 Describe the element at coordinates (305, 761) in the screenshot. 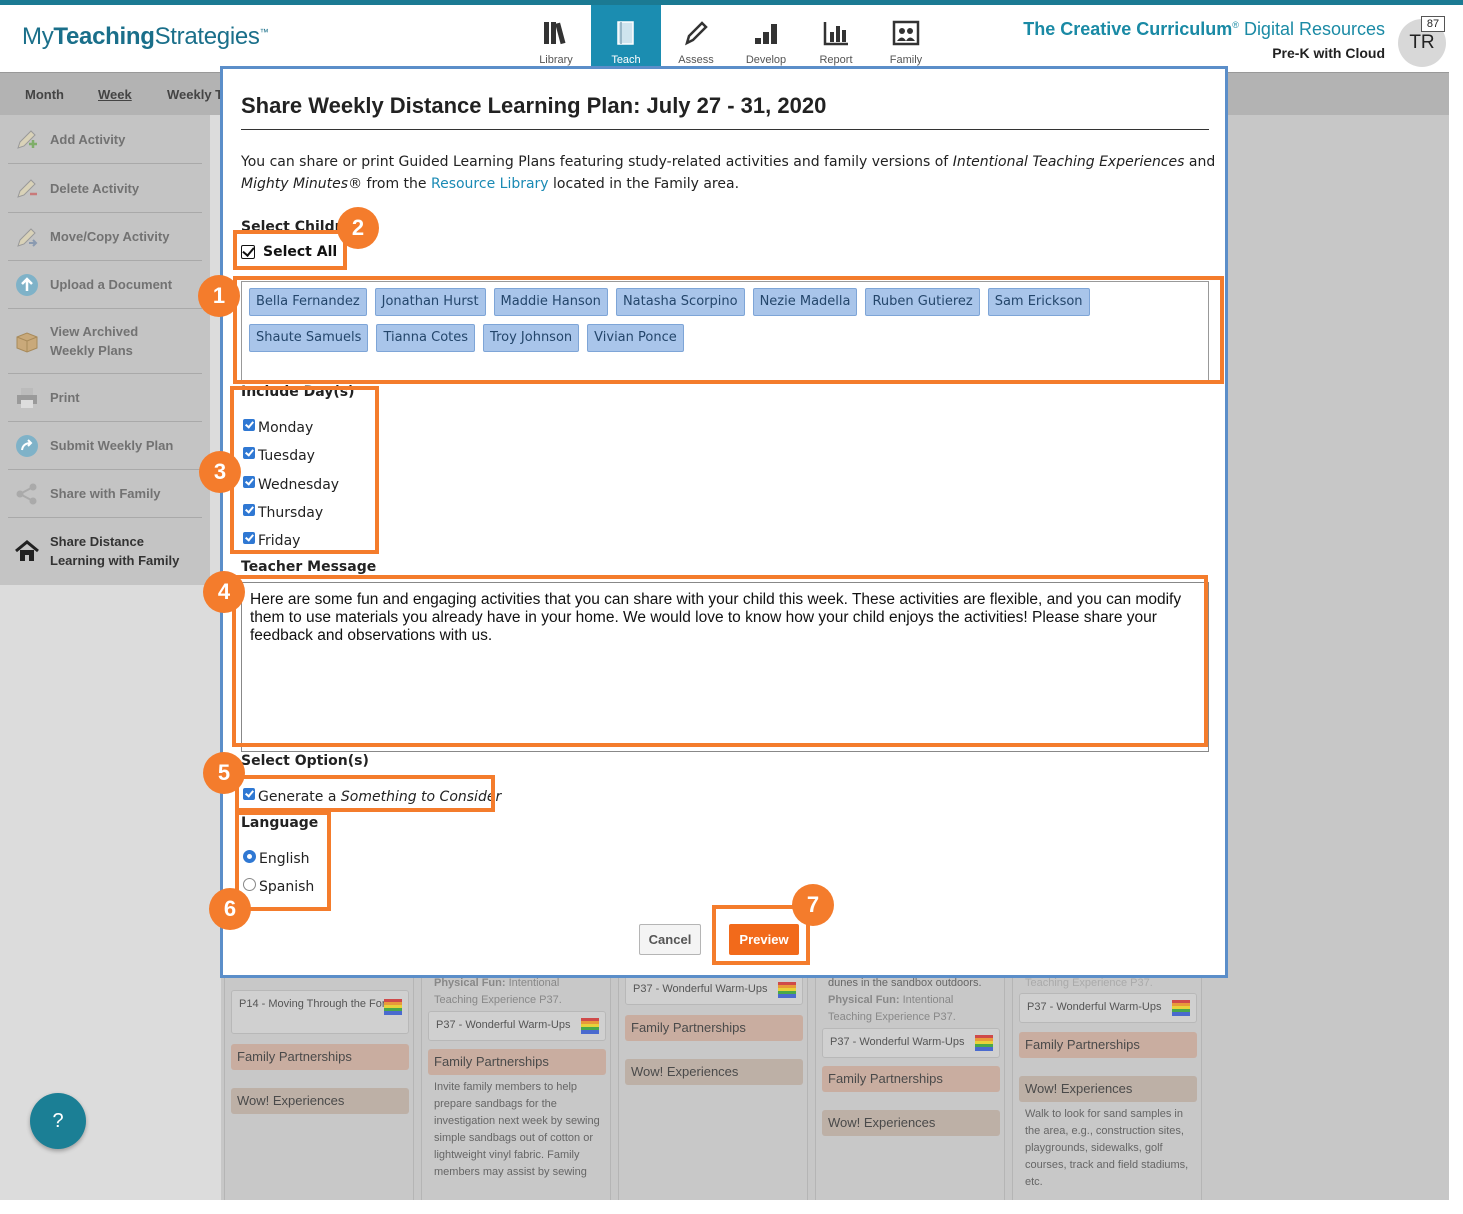

I see `select-options-label: Select Option(s)` at that location.